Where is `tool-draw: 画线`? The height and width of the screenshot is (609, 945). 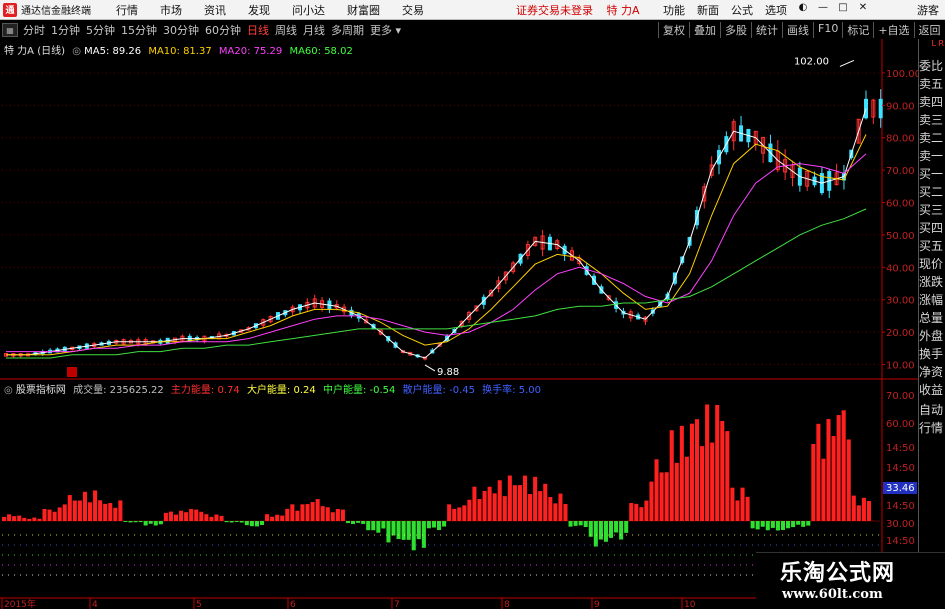
tool-draw: 画线 is located at coordinates (797, 30).